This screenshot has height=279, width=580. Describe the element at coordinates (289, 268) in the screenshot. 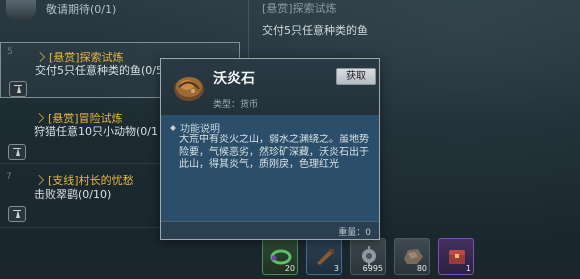

I see `item-count: 20` at that location.